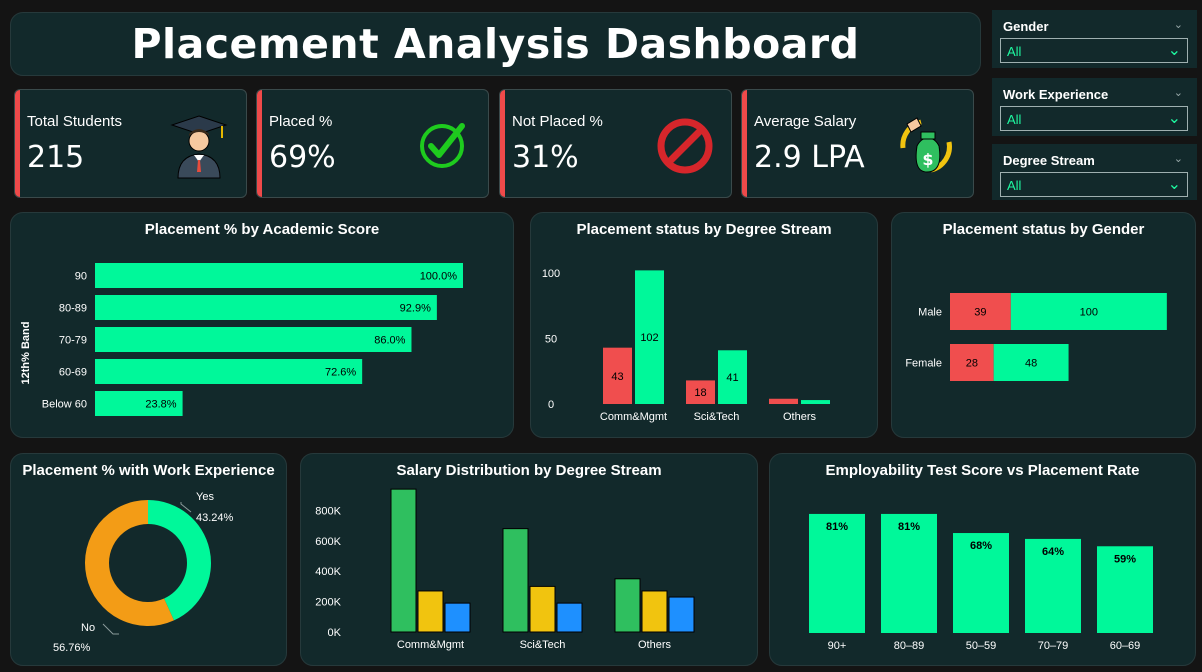 Image resolution: width=1202 pixels, height=672 pixels. Describe the element at coordinates (837, 646) in the screenshot. I see `category-label: 90+` at that location.